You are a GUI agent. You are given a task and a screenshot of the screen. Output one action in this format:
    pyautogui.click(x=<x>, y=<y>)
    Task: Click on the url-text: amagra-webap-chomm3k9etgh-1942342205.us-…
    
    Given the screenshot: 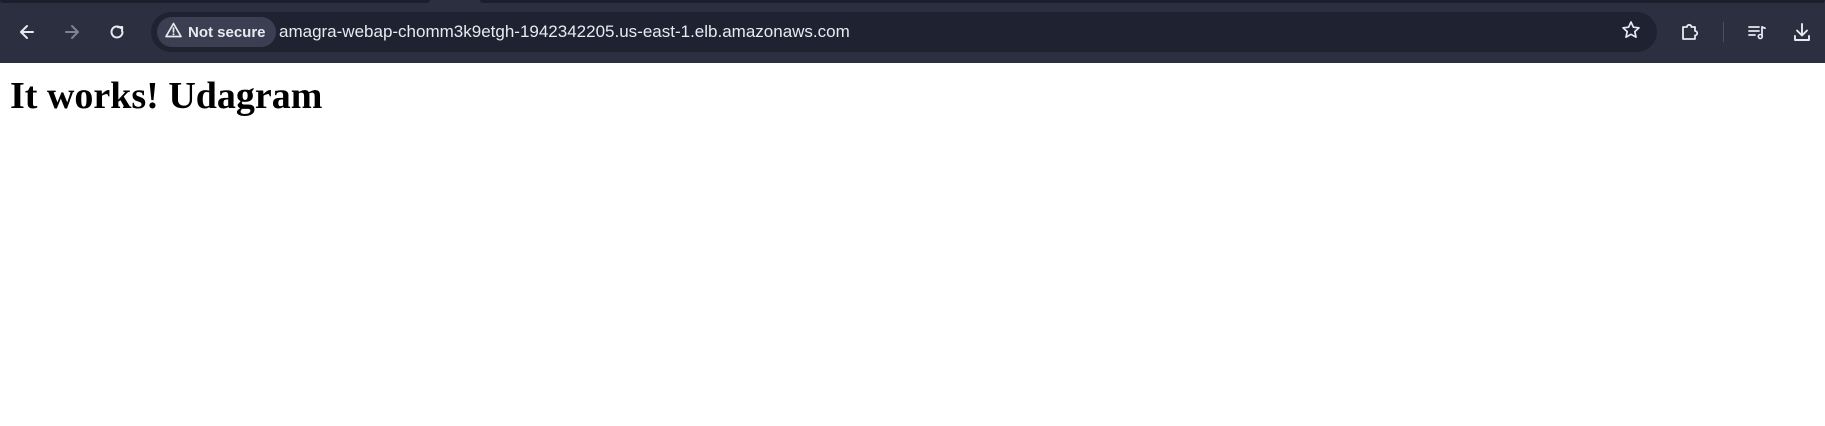 What is the action you would take?
    pyautogui.click(x=564, y=32)
    